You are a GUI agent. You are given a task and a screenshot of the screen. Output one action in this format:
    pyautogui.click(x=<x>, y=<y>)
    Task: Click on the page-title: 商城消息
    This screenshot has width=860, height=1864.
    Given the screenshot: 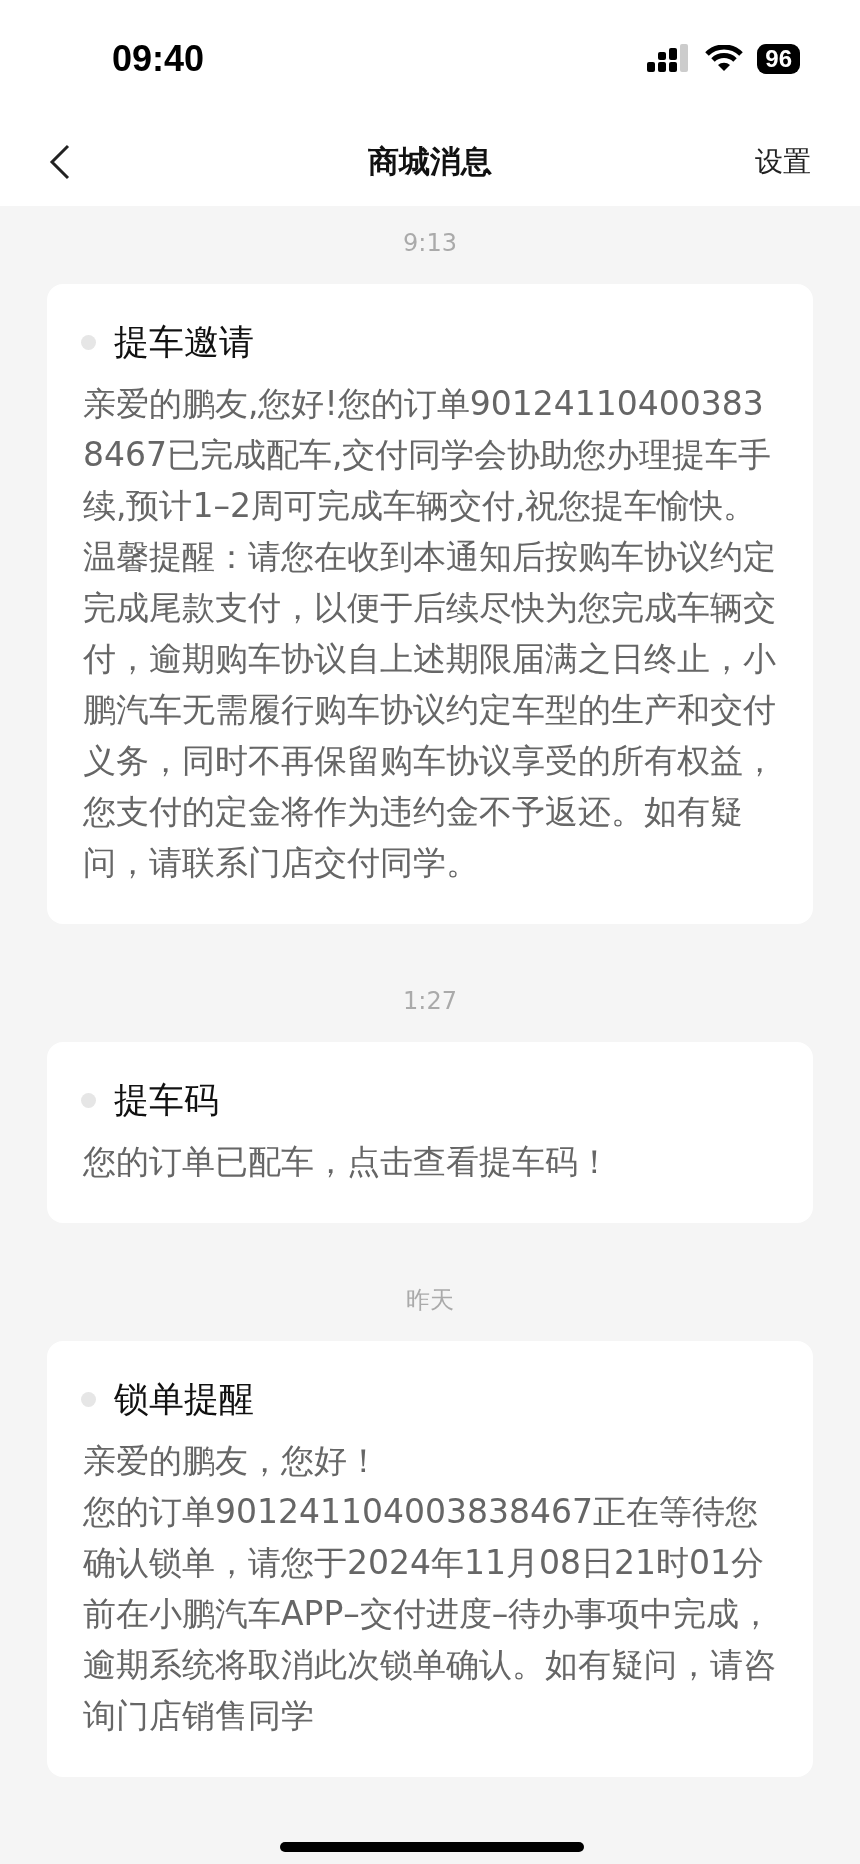 What is the action you would take?
    pyautogui.click(x=430, y=161)
    